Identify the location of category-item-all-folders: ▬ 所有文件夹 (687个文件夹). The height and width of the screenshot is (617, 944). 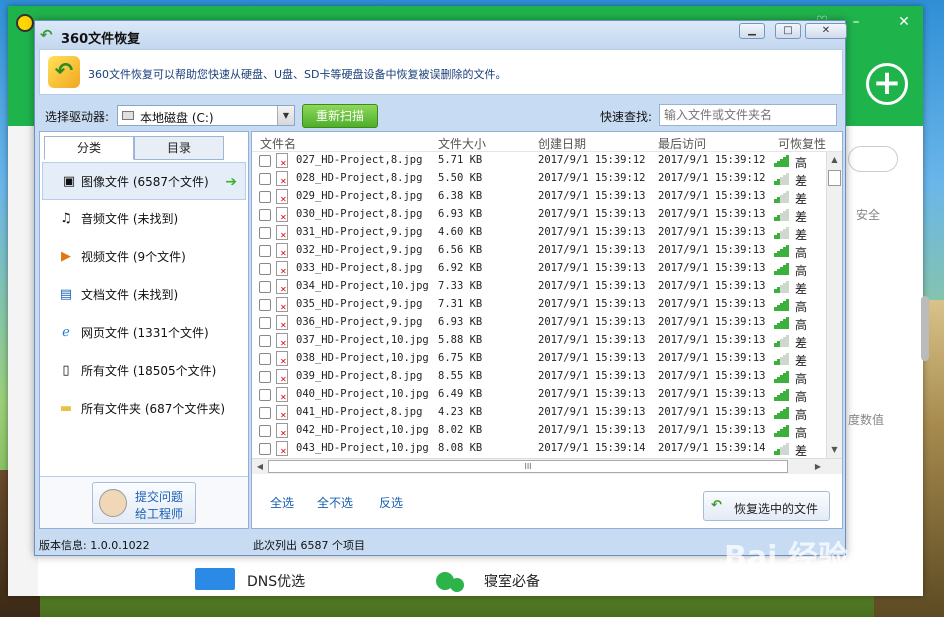
(144, 409).